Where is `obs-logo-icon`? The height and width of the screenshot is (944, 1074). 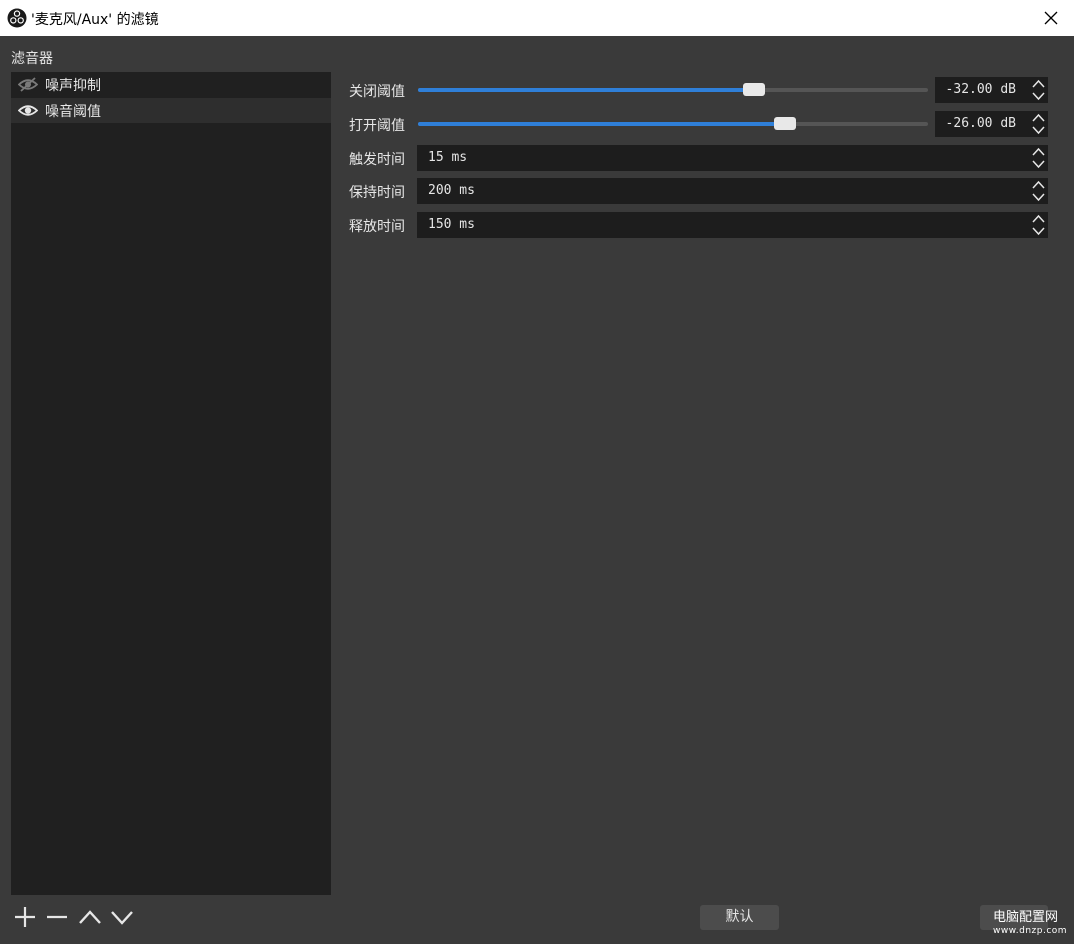
obs-logo-icon is located at coordinates (17, 18).